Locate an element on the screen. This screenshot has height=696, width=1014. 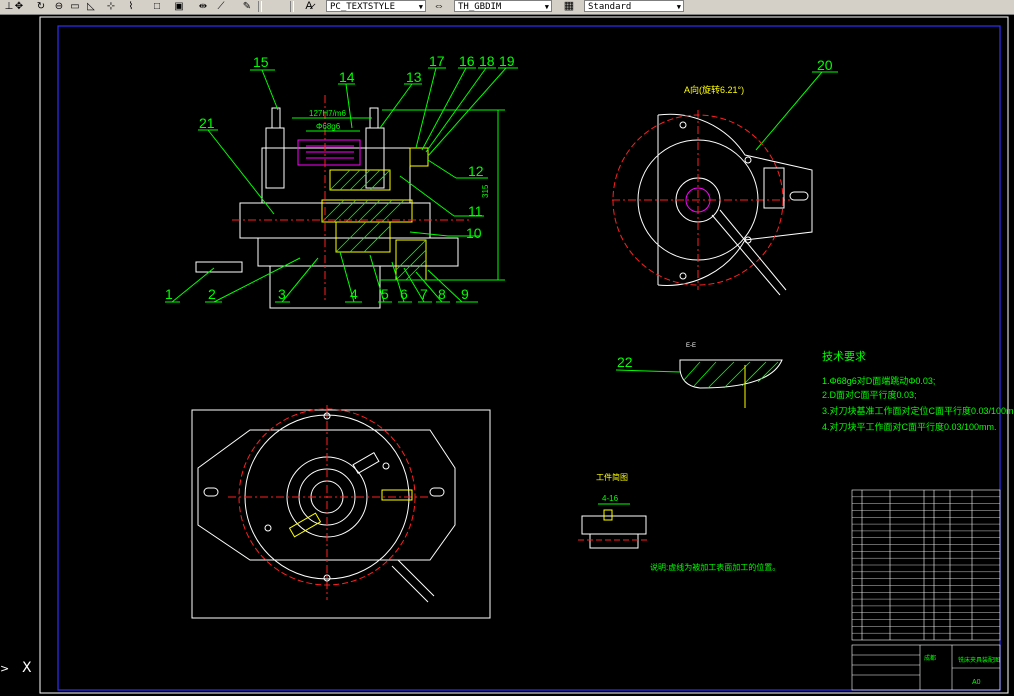
balloon-2: 2 is located at coordinates (212, 294).